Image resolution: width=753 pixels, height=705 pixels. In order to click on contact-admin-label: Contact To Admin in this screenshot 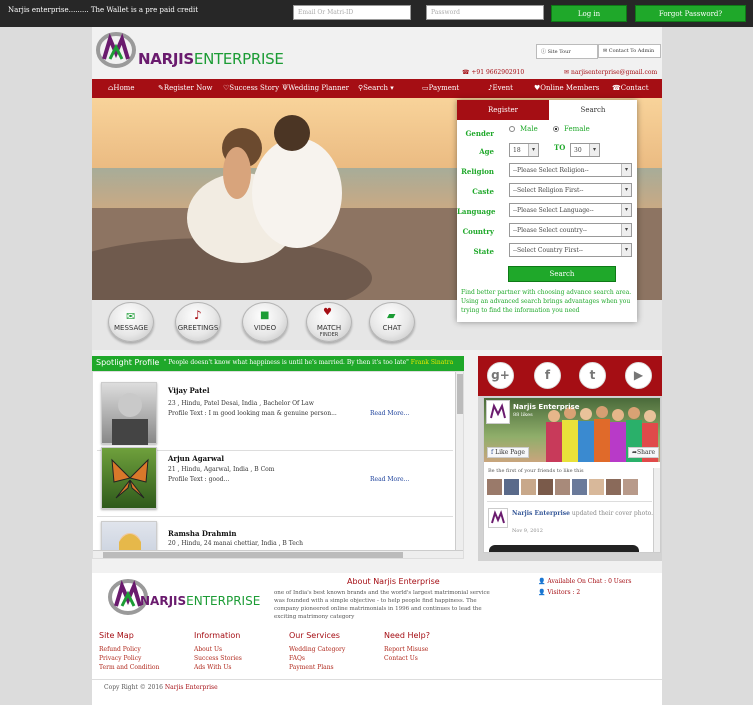, I will do `click(631, 51)`.